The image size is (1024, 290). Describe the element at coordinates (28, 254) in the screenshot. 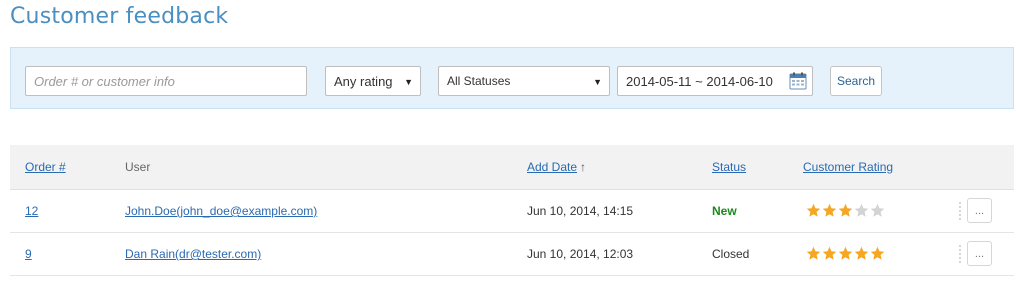

I see `order-number-link: 9` at that location.